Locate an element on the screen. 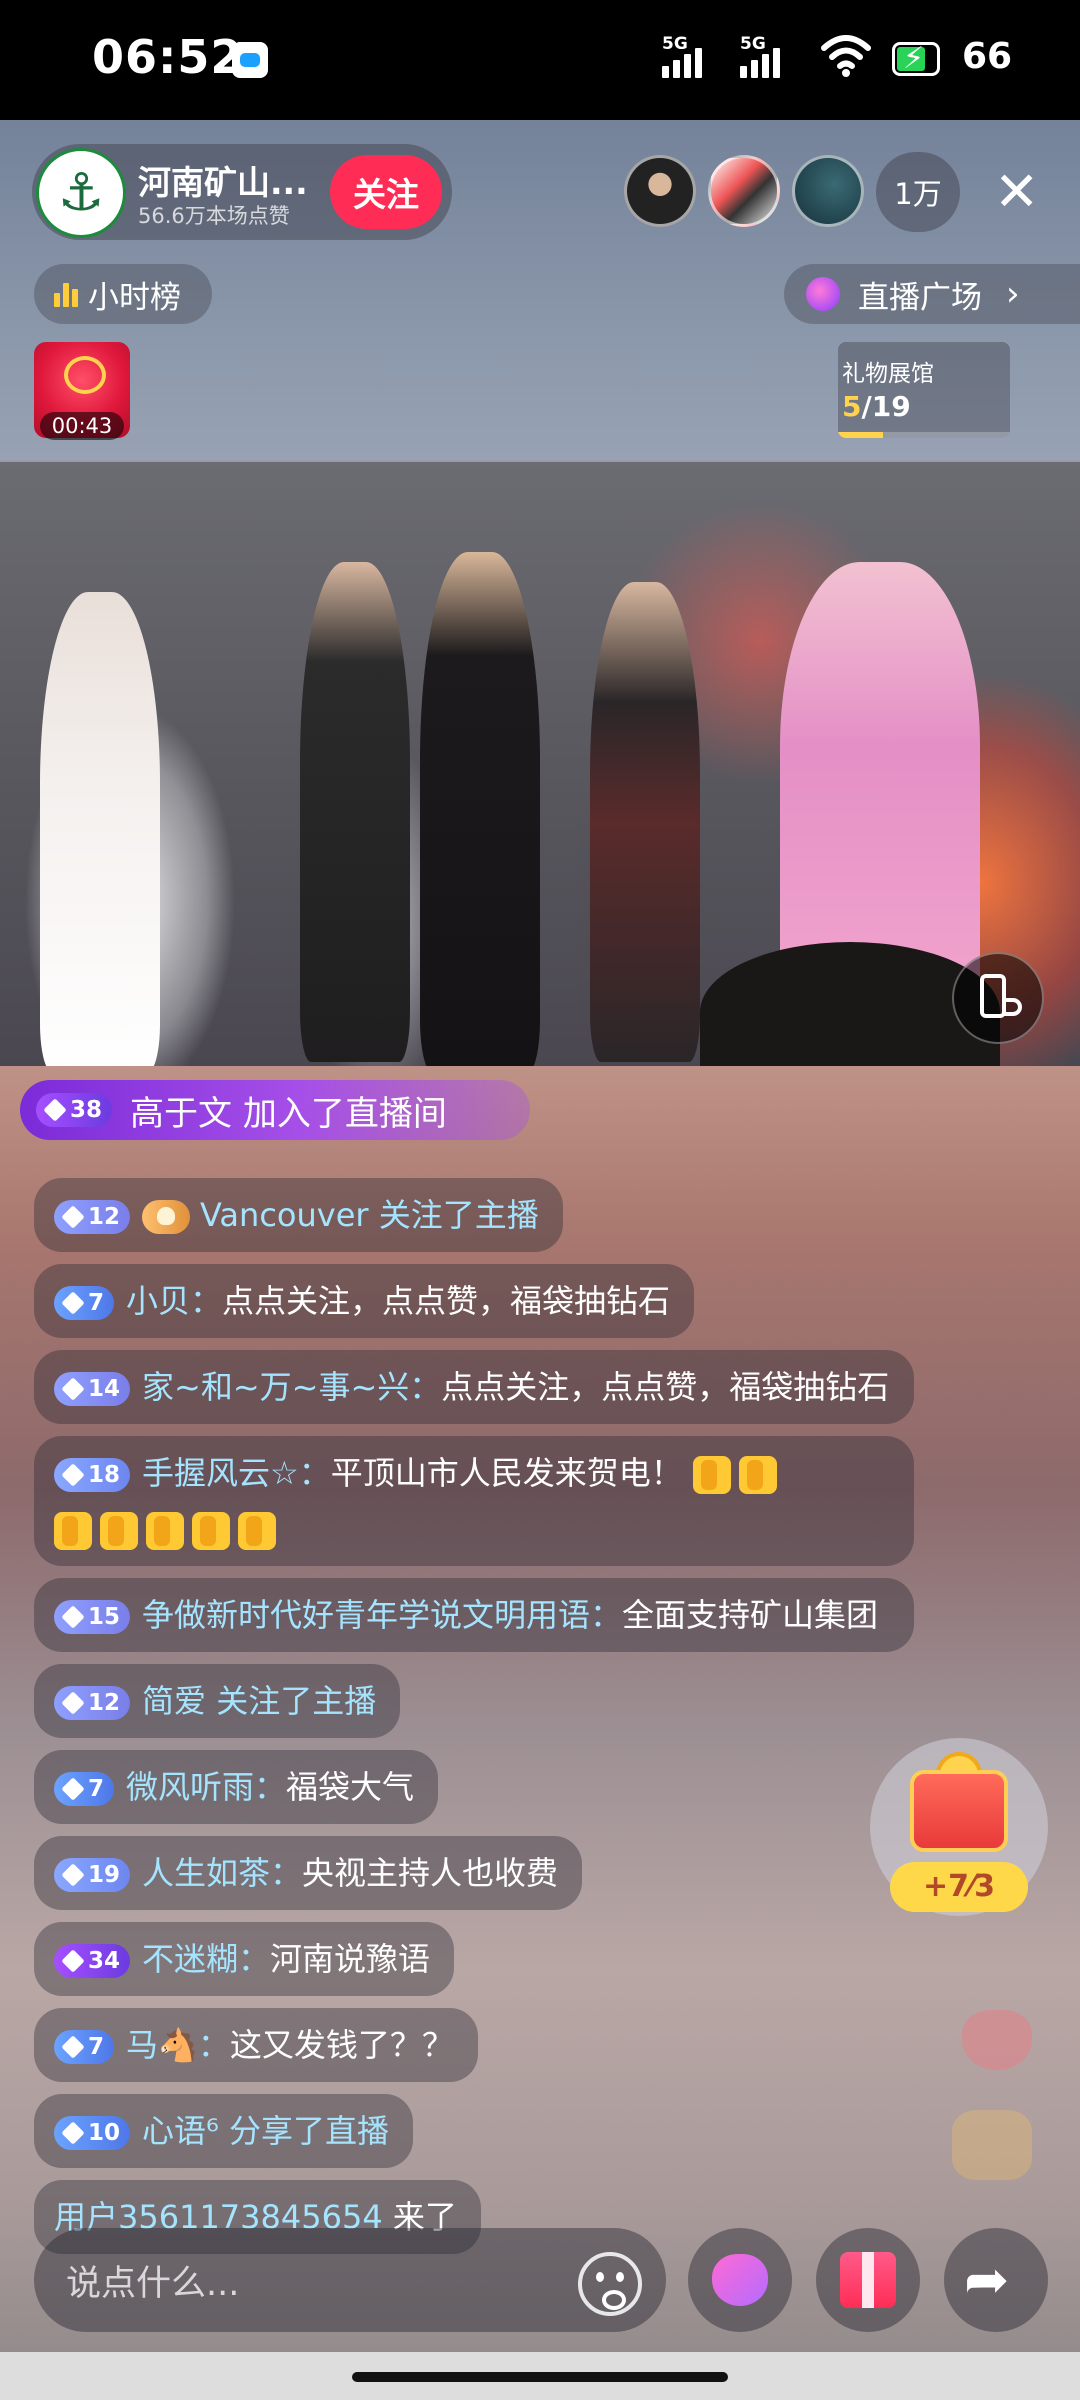 The image size is (1080, 2400). wifi-icon is located at coordinates (846, 56).